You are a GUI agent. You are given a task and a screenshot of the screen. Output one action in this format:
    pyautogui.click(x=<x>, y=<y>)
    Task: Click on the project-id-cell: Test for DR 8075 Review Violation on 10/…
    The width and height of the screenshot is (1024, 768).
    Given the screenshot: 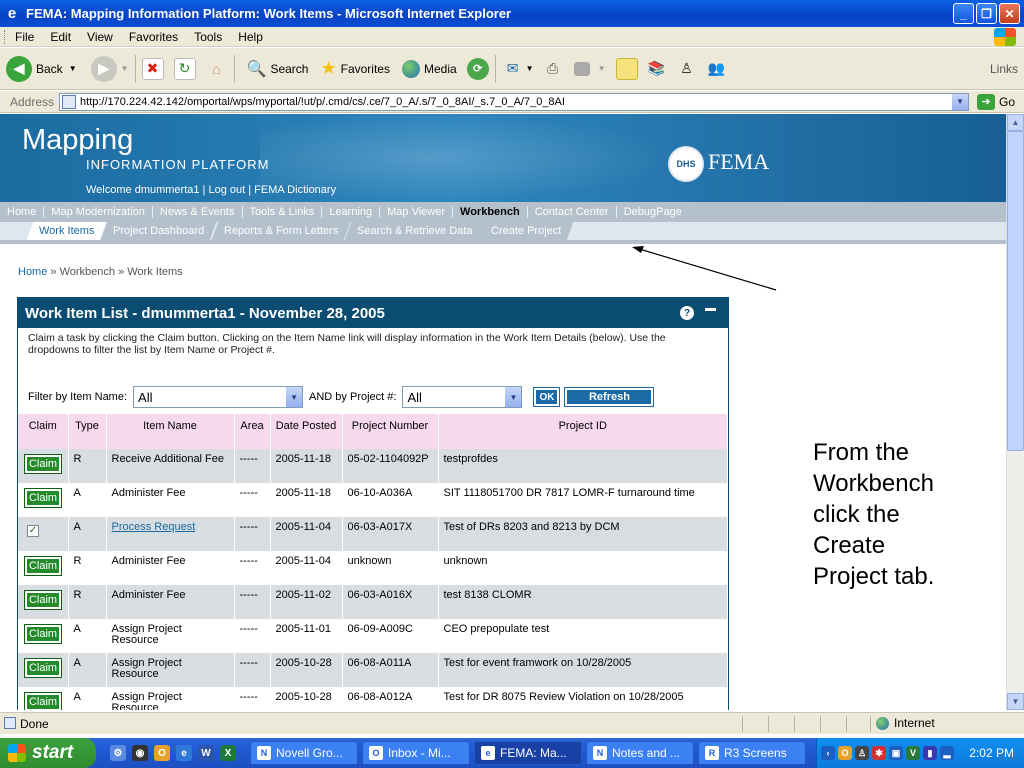 What is the action you would take?
    pyautogui.click(x=583, y=698)
    